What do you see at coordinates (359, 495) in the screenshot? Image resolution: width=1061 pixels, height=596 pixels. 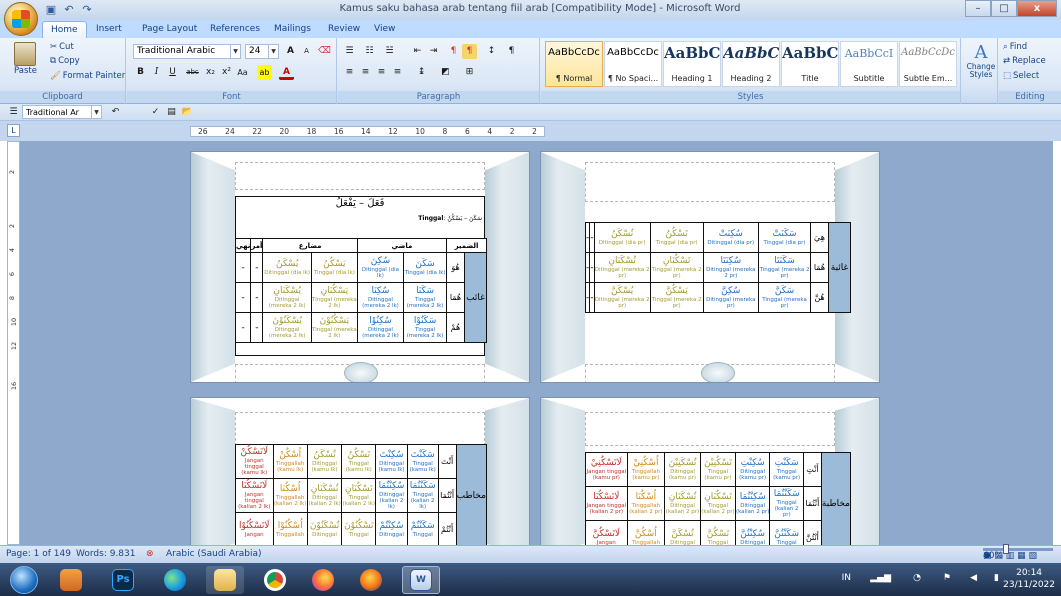 I see `conjugation-cell: تَسْكُنَانِ Tinggal (kalian 2 lk)` at bounding box center [359, 495].